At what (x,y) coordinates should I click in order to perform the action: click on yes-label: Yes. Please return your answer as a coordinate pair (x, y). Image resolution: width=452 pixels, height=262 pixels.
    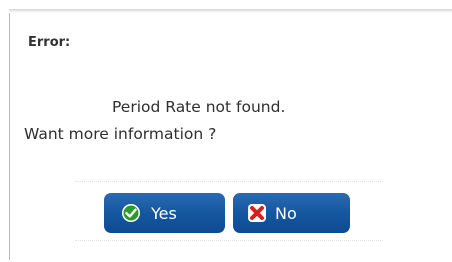
    Looking at the image, I should click on (164, 213).